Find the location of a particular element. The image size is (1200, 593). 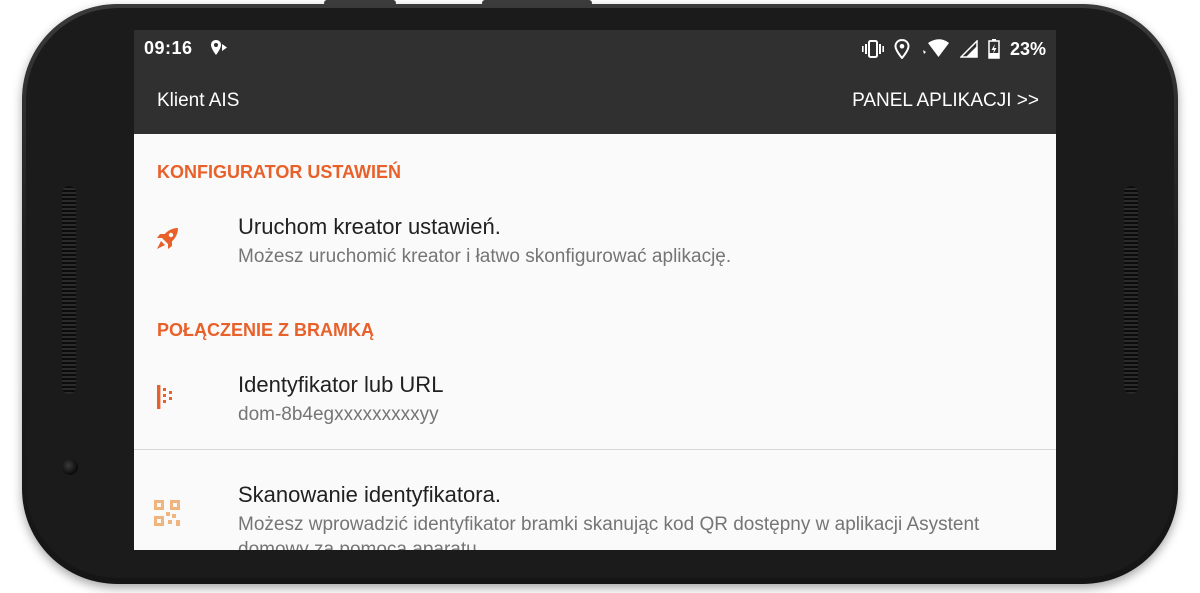

battery-percent: 23% is located at coordinates (1027, 48).